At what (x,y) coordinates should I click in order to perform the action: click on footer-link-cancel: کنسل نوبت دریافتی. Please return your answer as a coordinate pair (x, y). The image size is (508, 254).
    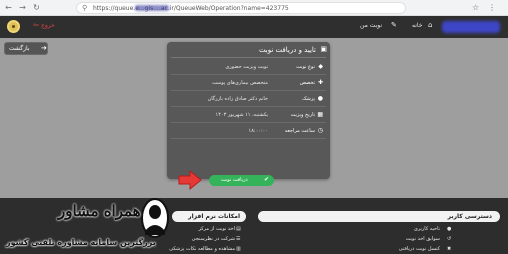
    Looking at the image, I should click on (419, 249).